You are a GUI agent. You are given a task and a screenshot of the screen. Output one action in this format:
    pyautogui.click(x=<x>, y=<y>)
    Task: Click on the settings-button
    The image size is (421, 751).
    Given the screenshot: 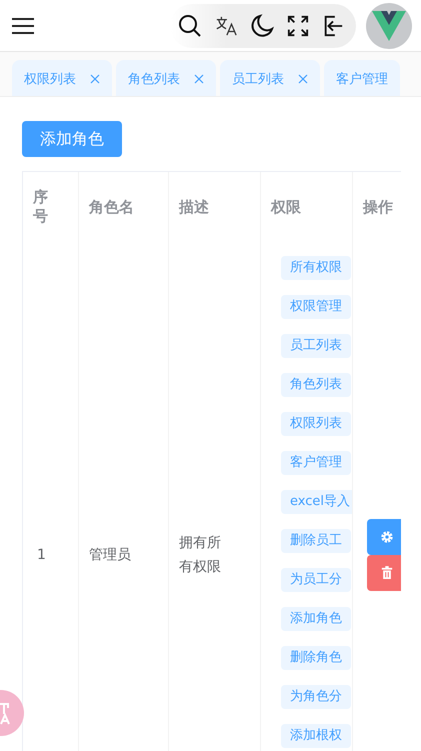 What is the action you would take?
    pyautogui.click(x=384, y=537)
    